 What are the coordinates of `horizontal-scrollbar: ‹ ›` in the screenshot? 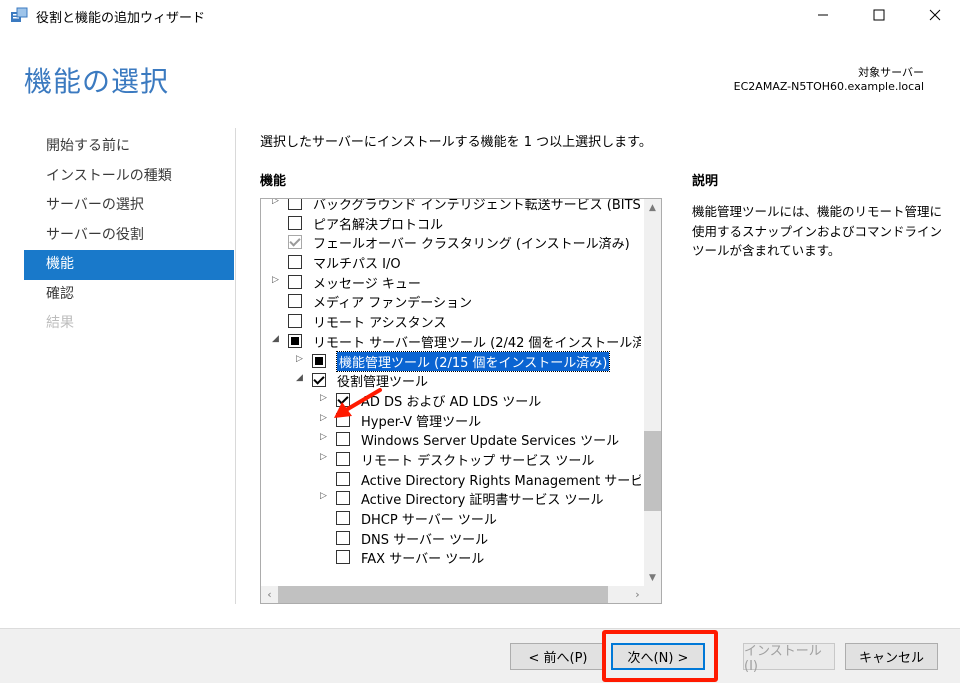 It's located at (453, 594).